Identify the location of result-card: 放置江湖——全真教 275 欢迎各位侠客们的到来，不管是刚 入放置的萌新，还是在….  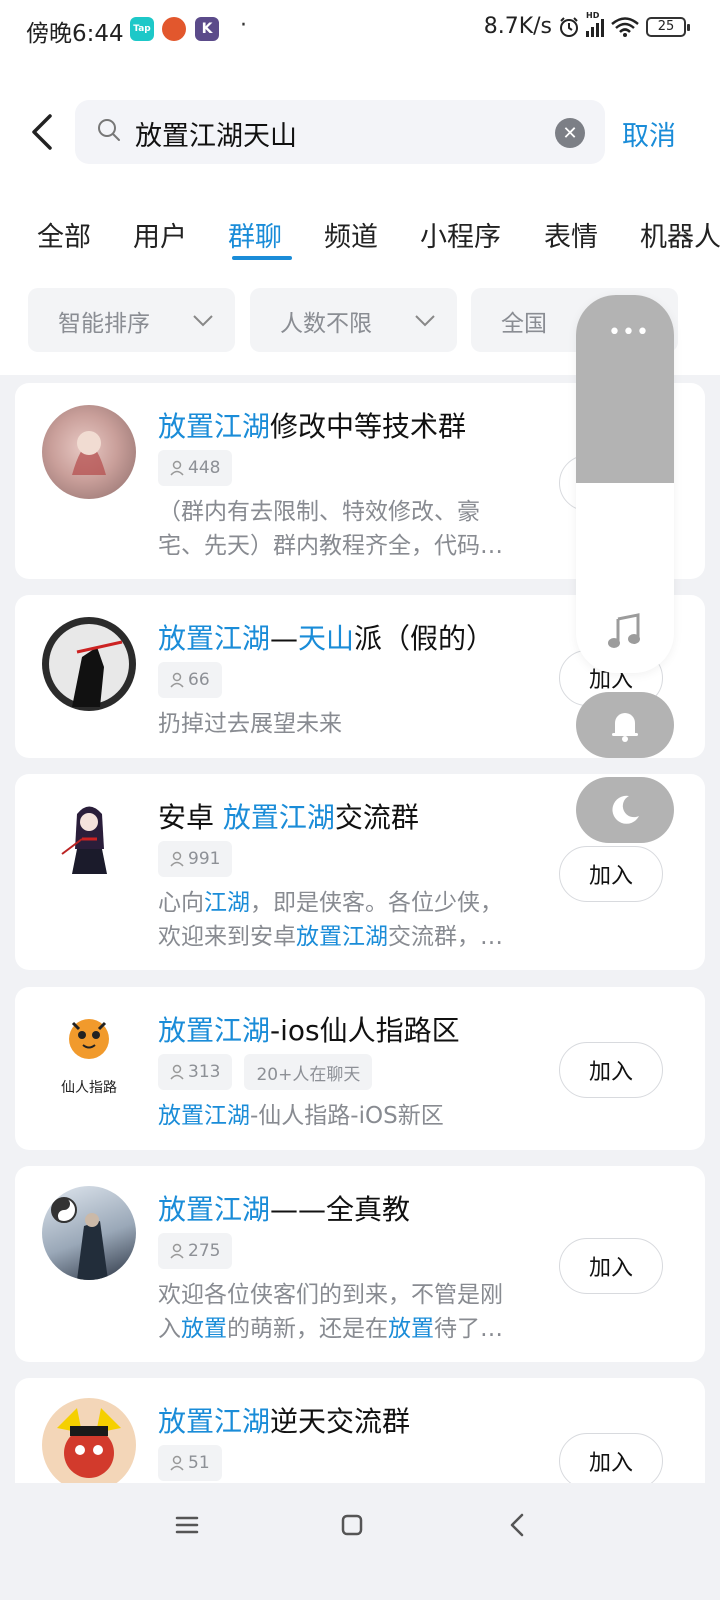
(360, 1264).